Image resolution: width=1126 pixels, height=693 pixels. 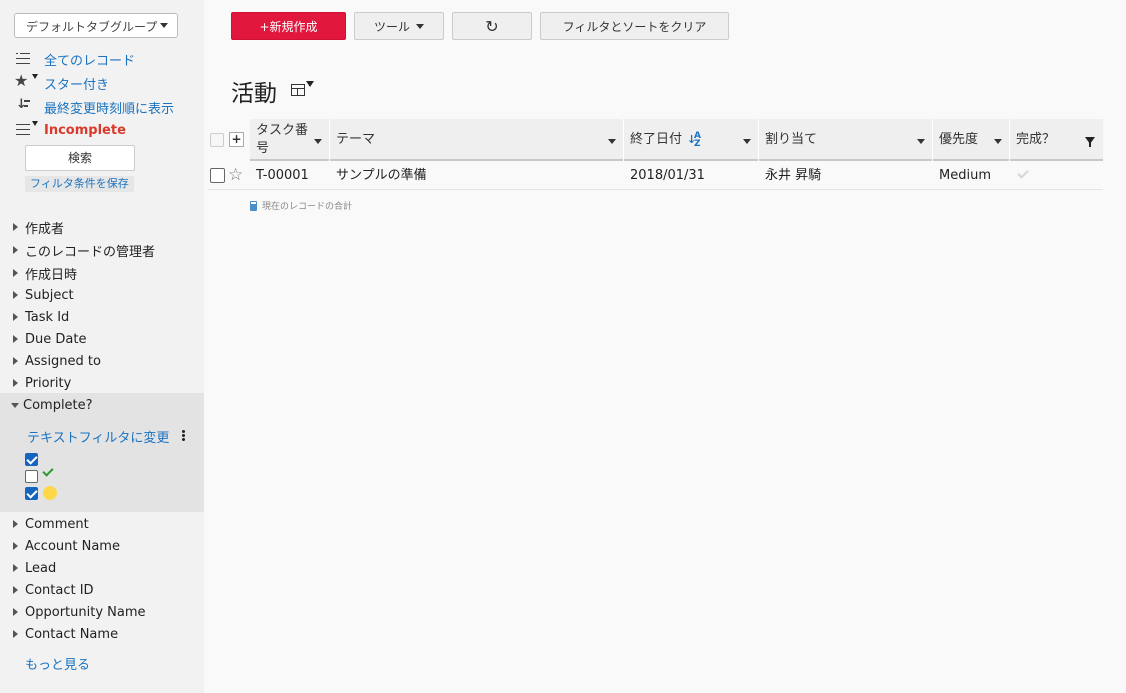 What do you see at coordinates (38, 227) in the screenshot?
I see `facet-creator: 作成者` at bounding box center [38, 227].